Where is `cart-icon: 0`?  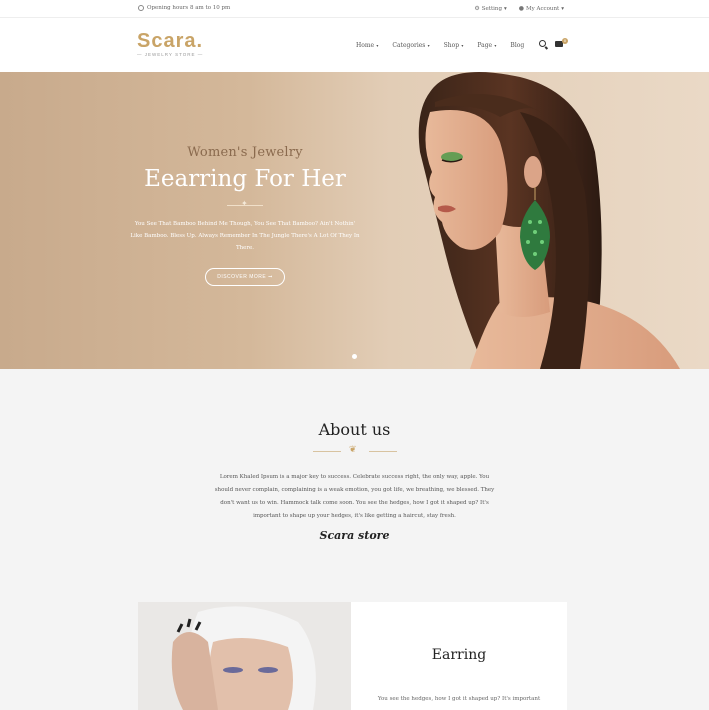
cart-icon: 0 is located at coordinates (561, 42).